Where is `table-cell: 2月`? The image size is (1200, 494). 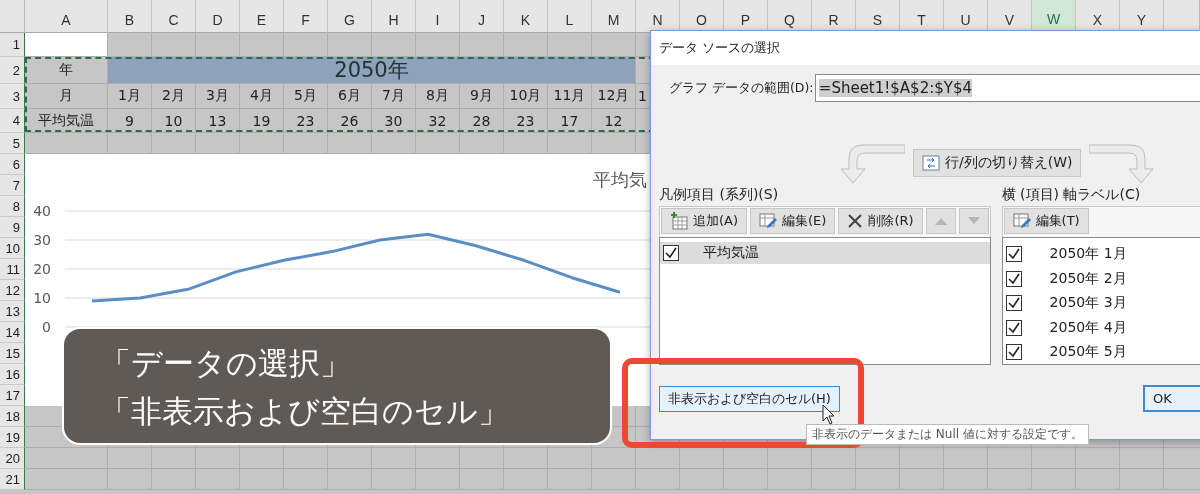
table-cell: 2月 is located at coordinates (174, 96).